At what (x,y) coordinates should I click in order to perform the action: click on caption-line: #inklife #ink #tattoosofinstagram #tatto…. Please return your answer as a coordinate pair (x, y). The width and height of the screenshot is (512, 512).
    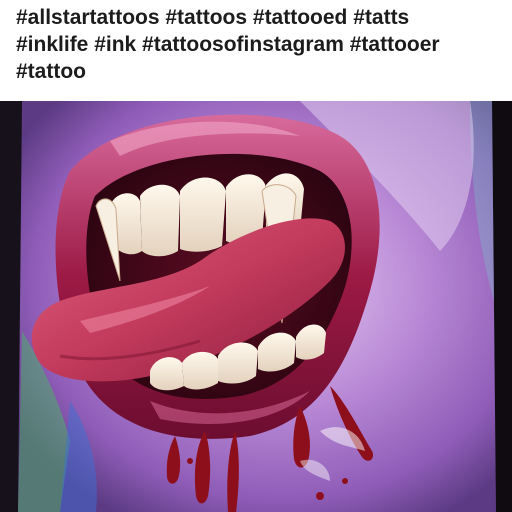
    Looking at the image, I should click on (228, 44).